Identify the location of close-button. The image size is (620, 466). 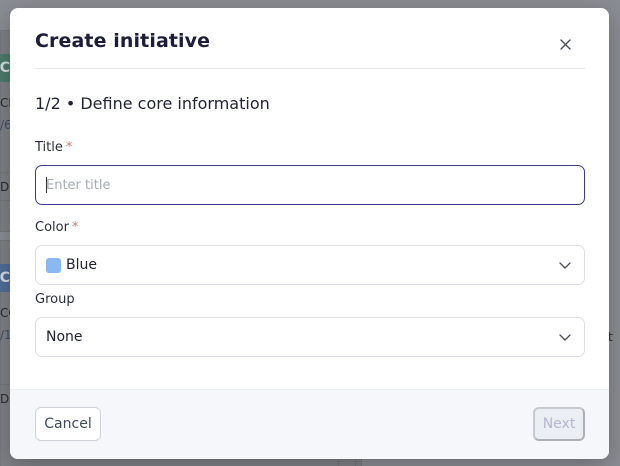
(565, 44).